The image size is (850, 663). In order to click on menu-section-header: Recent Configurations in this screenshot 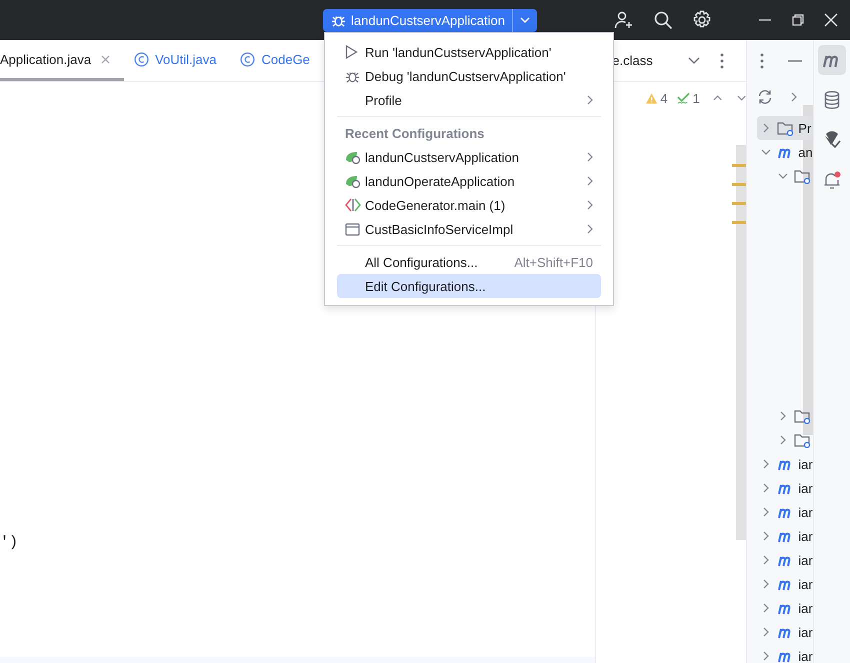, I will do `click(415, 133)`.